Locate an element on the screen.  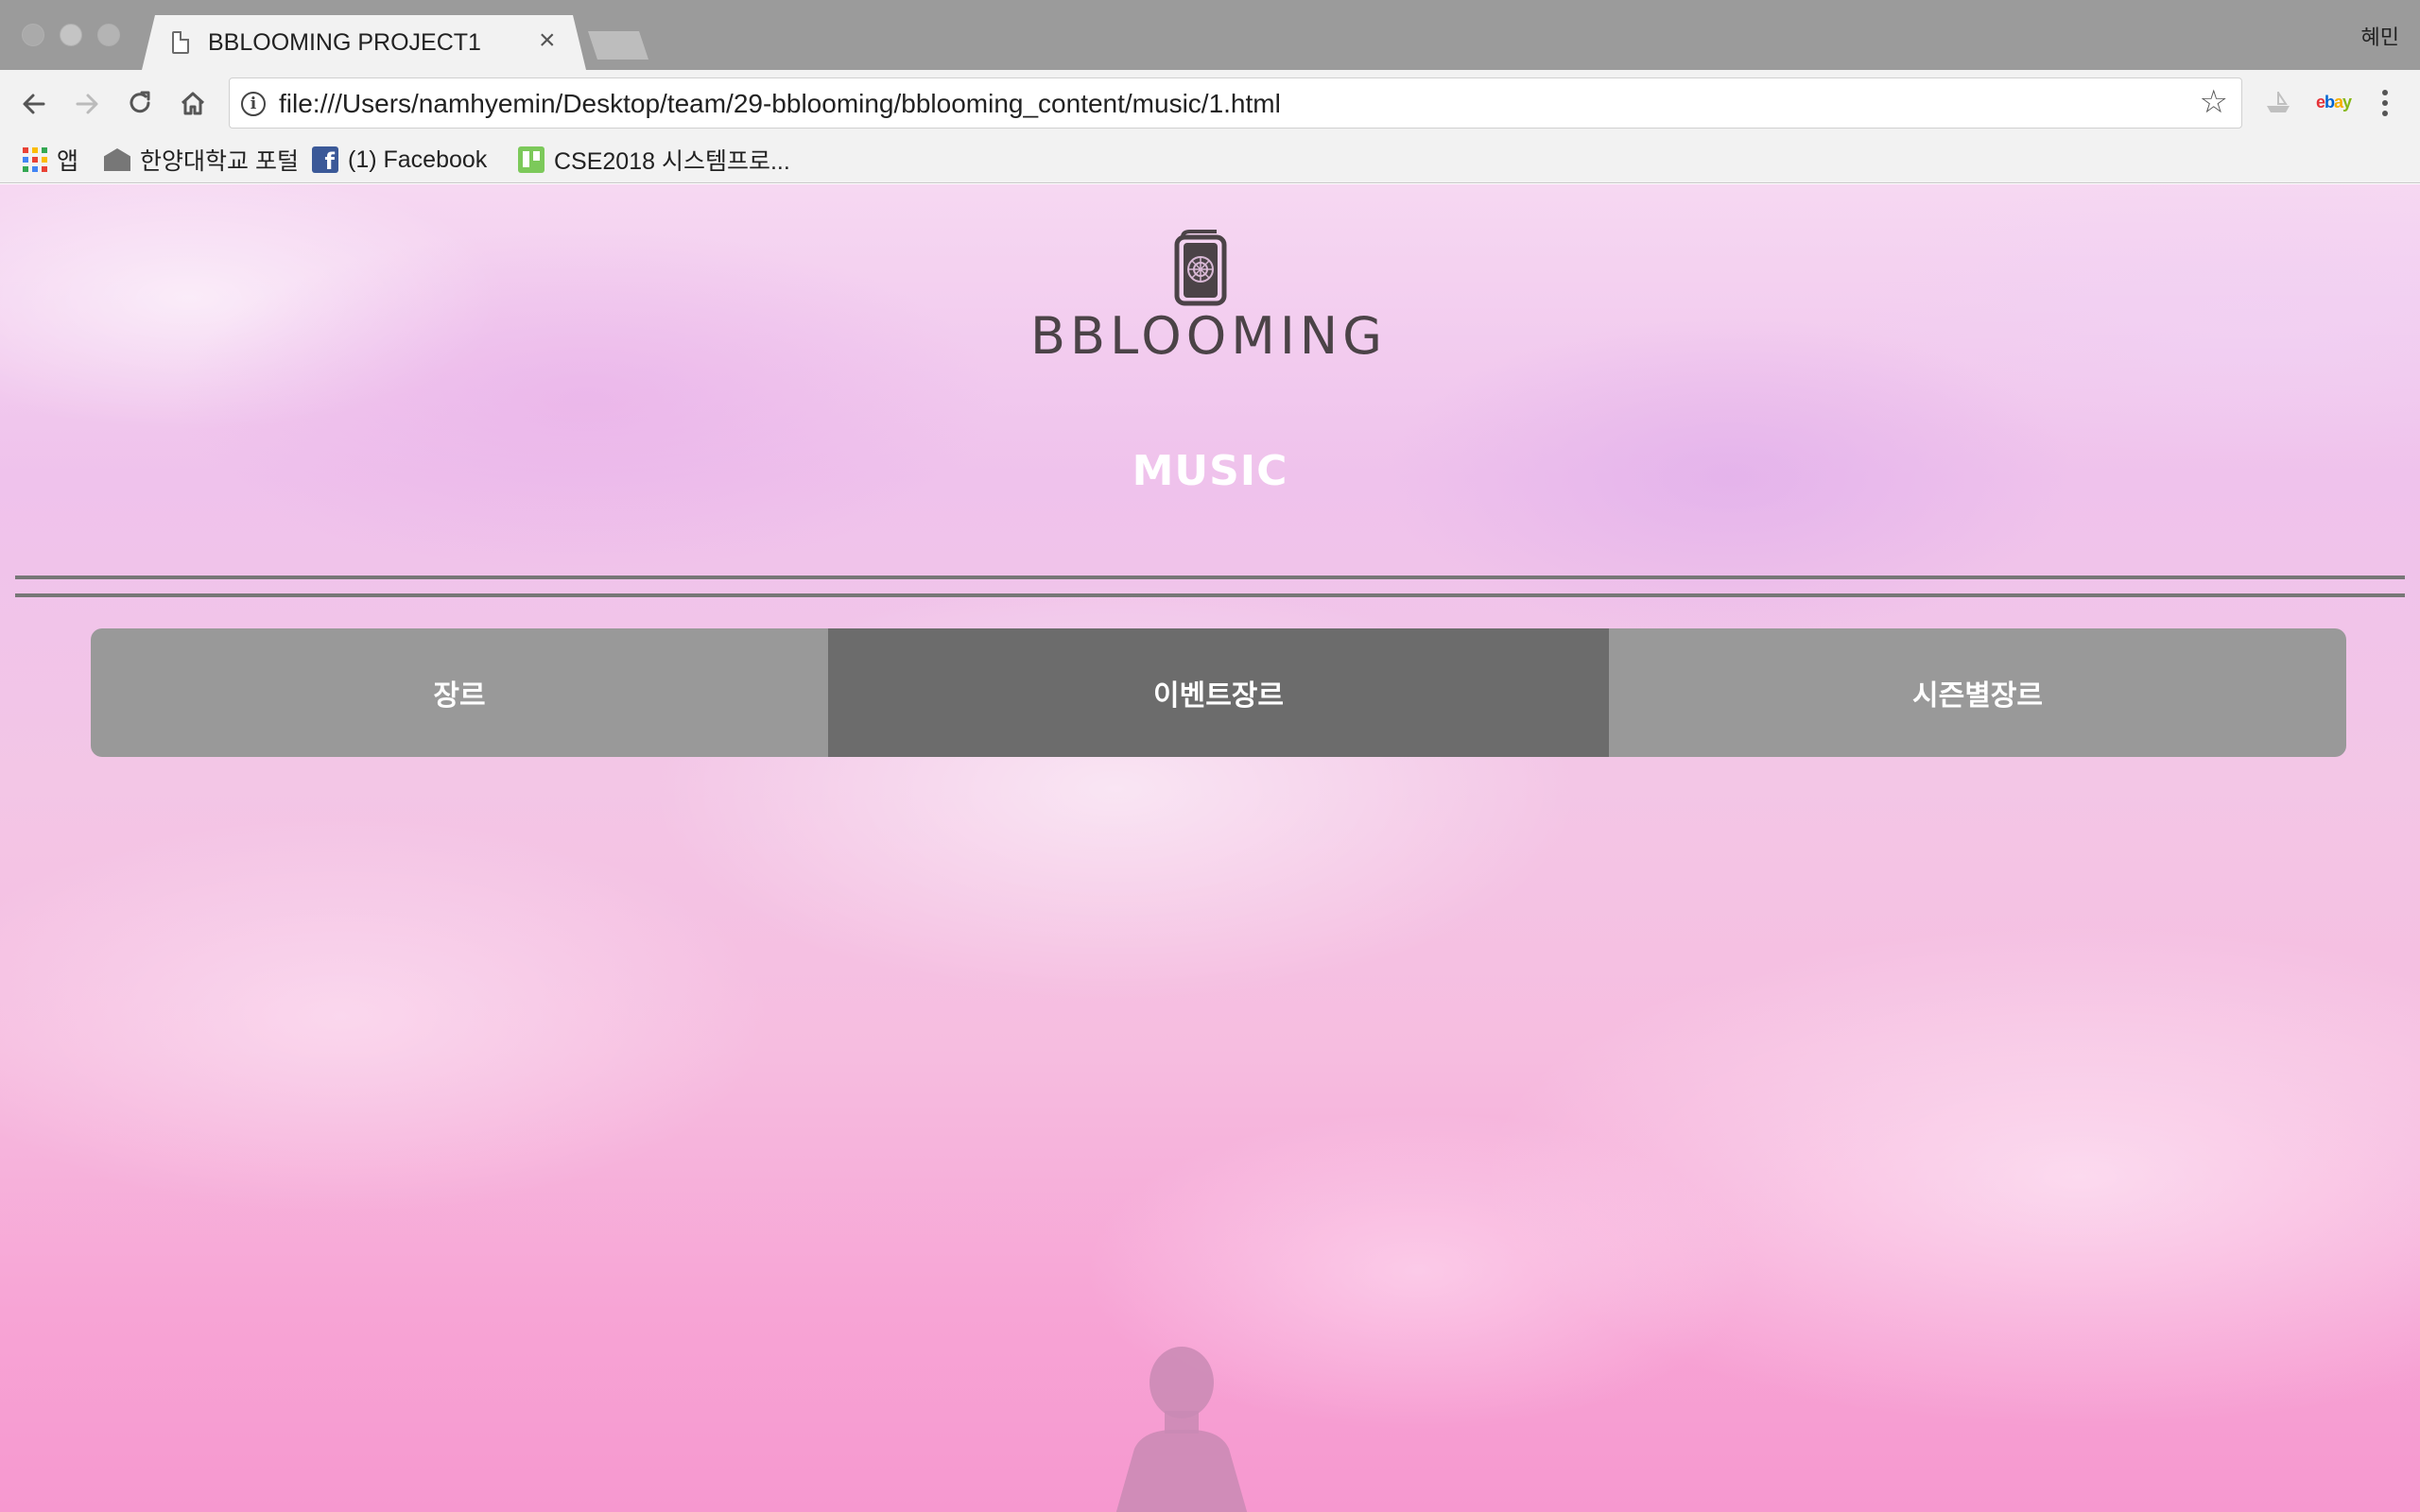
university-icon is located at coordinates (117, 159).